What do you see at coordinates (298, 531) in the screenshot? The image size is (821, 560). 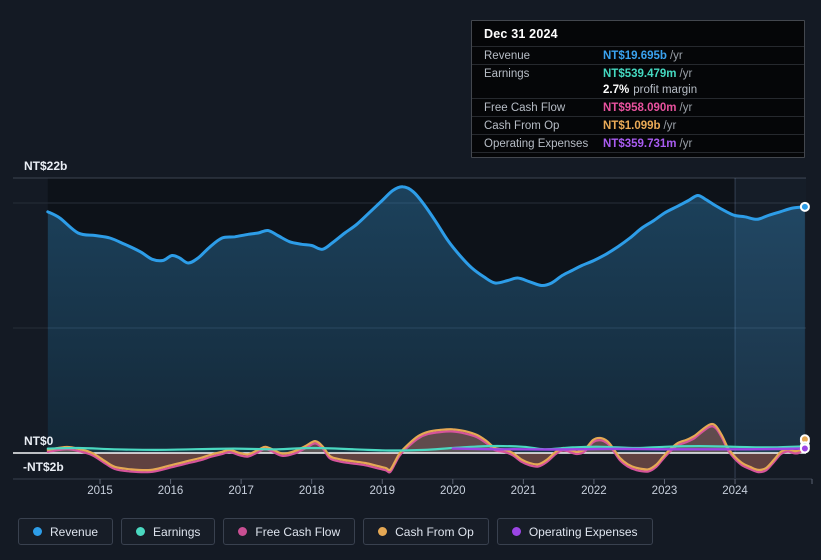 I see `legend-label: Free Cash Flow` at bounding box center [298, 531].